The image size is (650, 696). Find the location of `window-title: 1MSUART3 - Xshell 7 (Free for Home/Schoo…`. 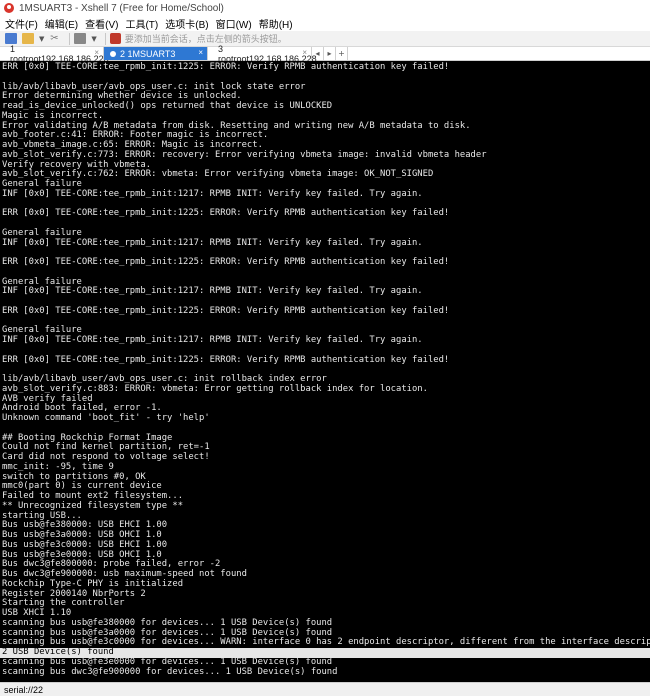

window-title: 1MSUART3 - Xshell 7 (Free for Home/Schoo… is located at coordinates (121, 8).